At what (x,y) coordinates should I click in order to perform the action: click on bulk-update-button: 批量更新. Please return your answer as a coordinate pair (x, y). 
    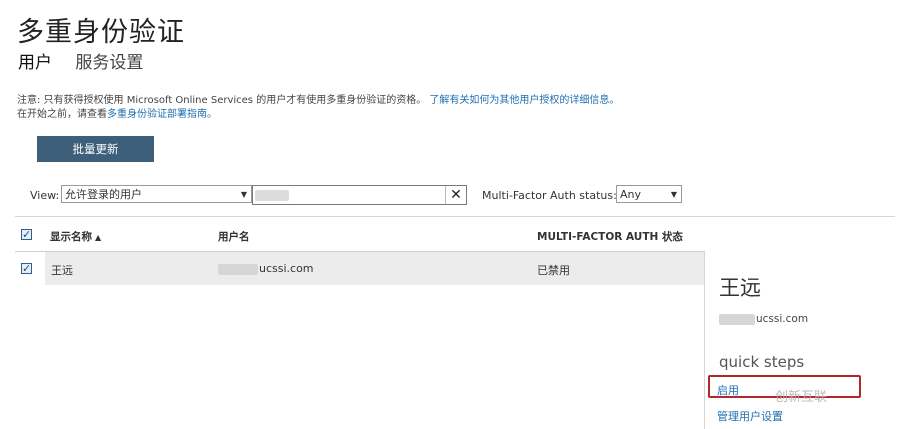
    Looking at the image, I should click on (95, 149).